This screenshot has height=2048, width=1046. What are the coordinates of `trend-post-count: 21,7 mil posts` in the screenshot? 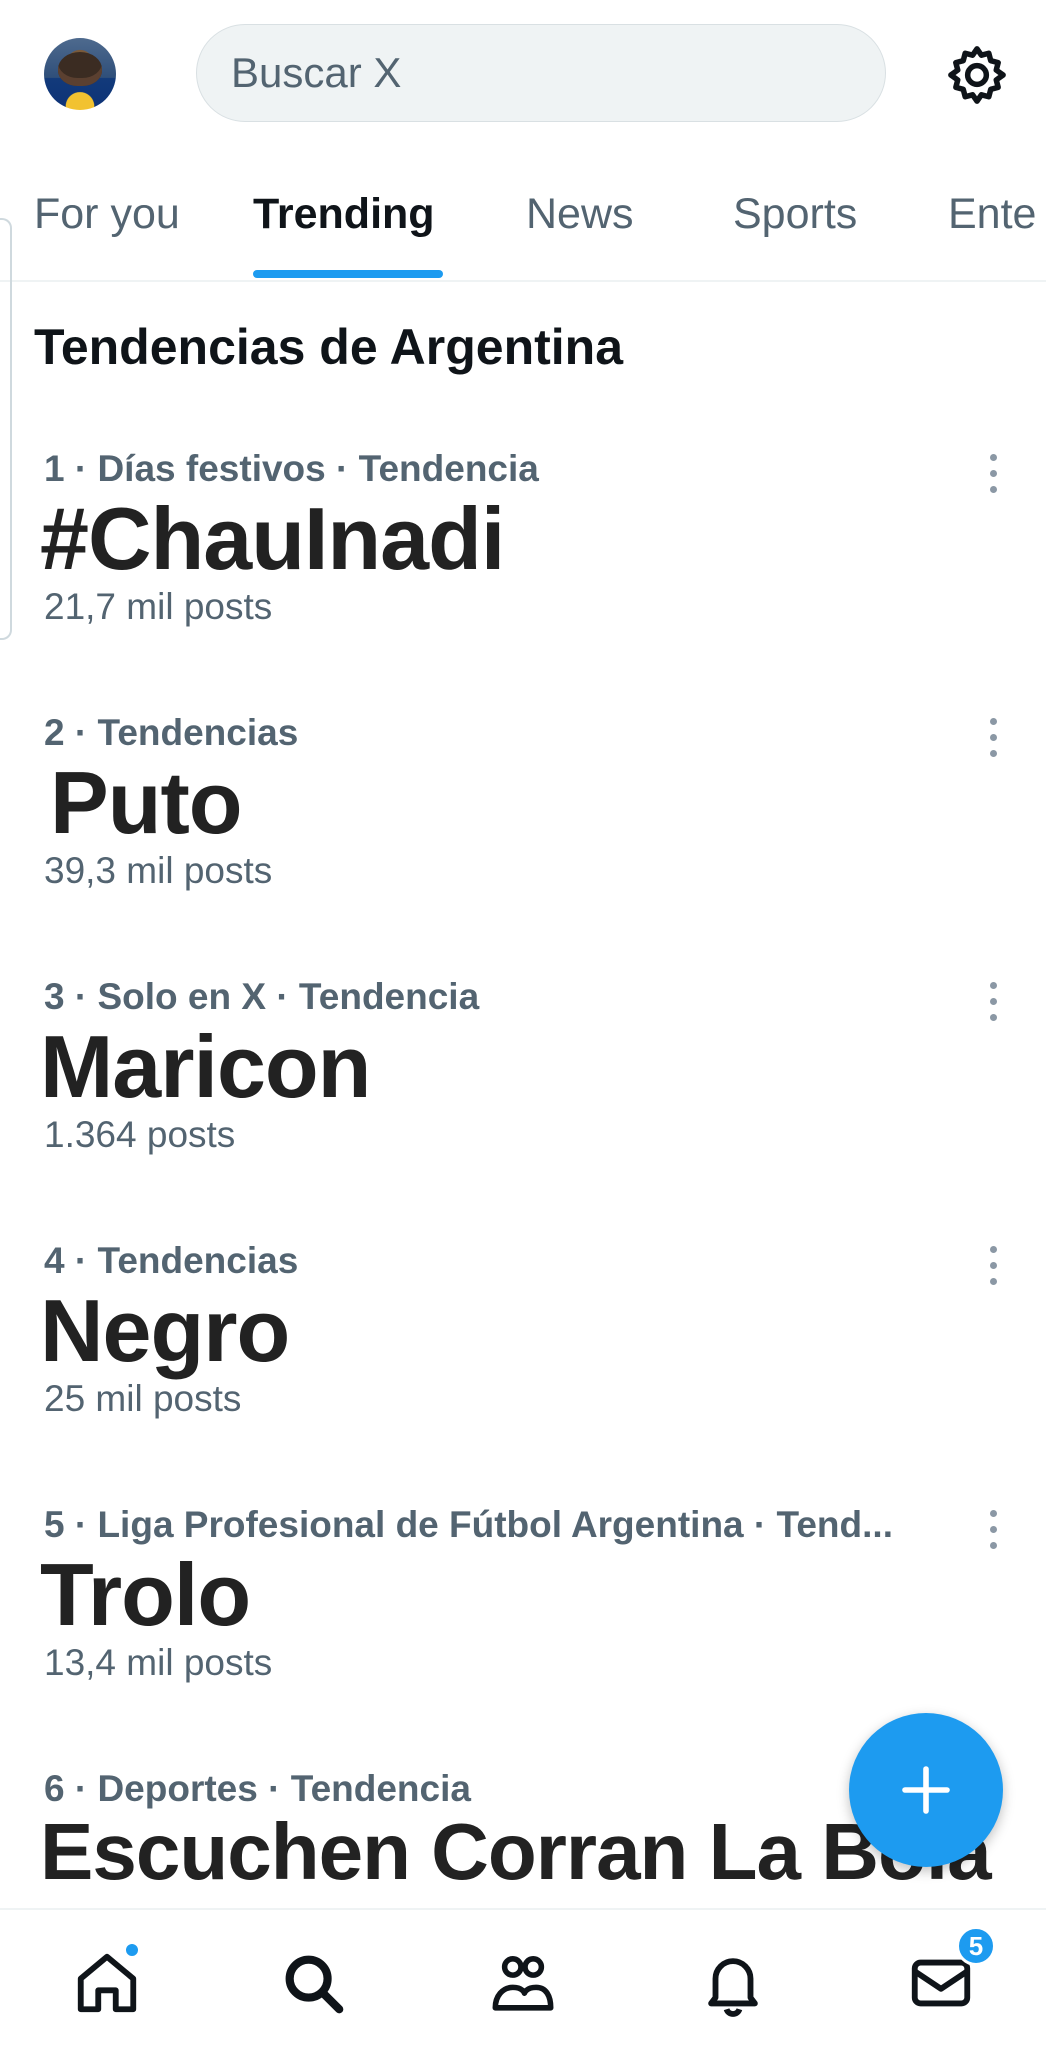 It's located at (158, 606).